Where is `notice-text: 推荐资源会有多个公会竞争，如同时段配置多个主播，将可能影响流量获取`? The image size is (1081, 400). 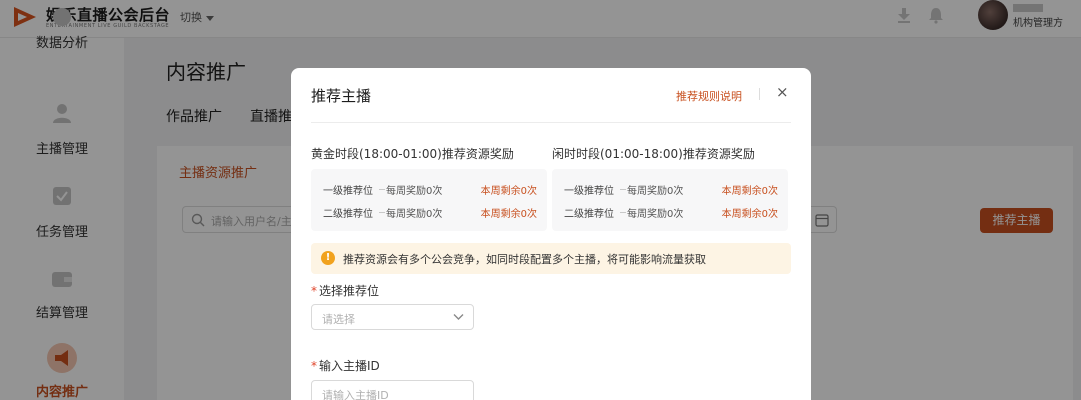 notice-text: 推荐资源会有多个公会竞争，如同时段配置多个主播，将可能影响流量获取 is located at coordinates (524, 259).